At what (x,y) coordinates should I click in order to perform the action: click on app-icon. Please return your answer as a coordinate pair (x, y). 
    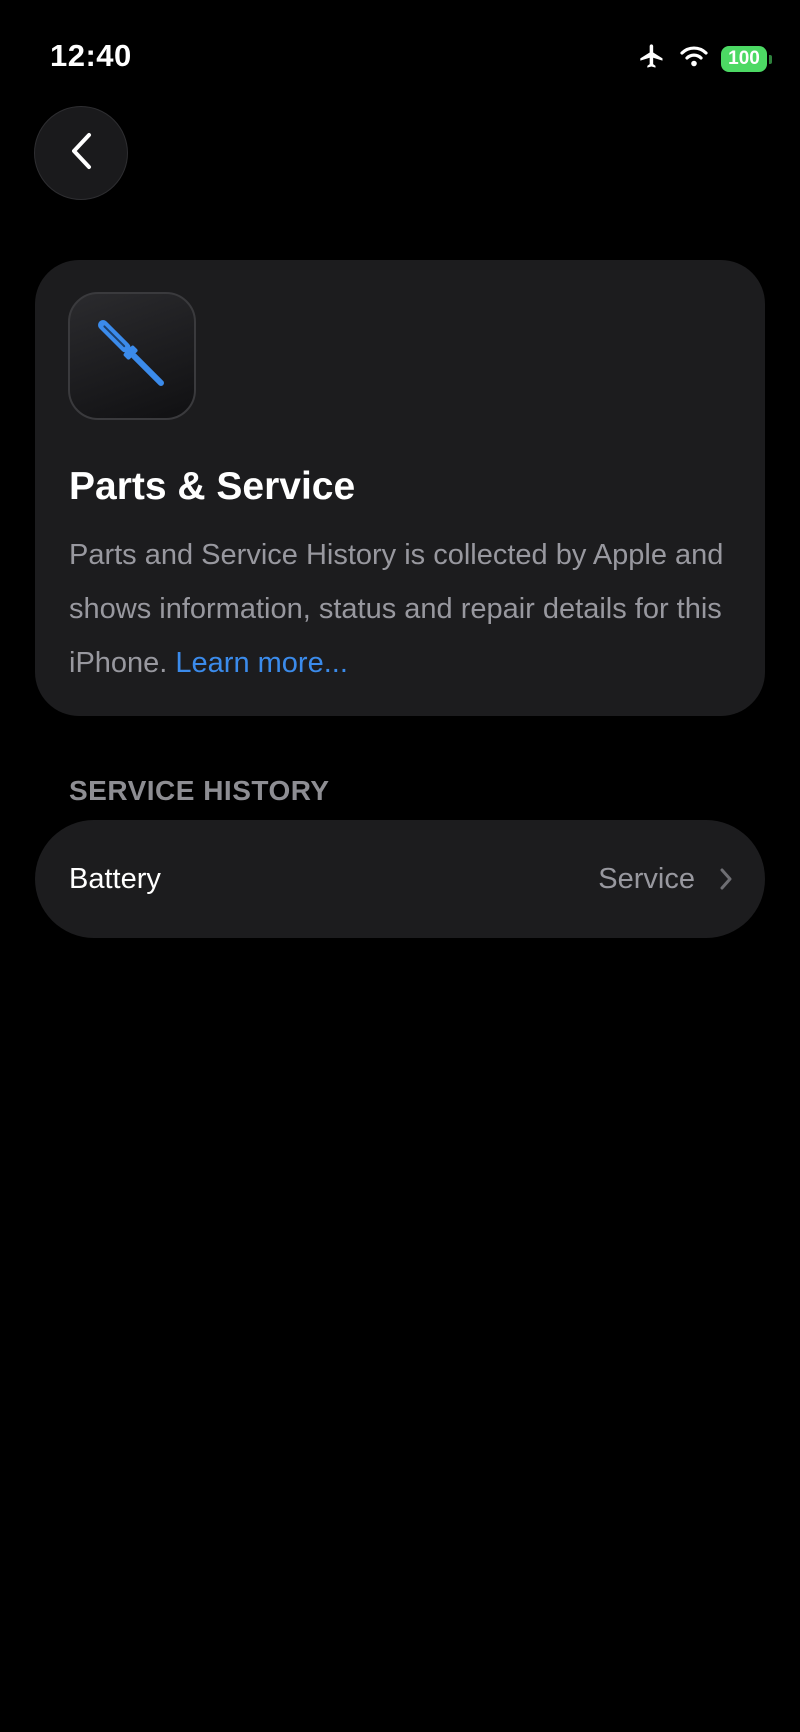
    Looking at the image, I should click on (132, 356).